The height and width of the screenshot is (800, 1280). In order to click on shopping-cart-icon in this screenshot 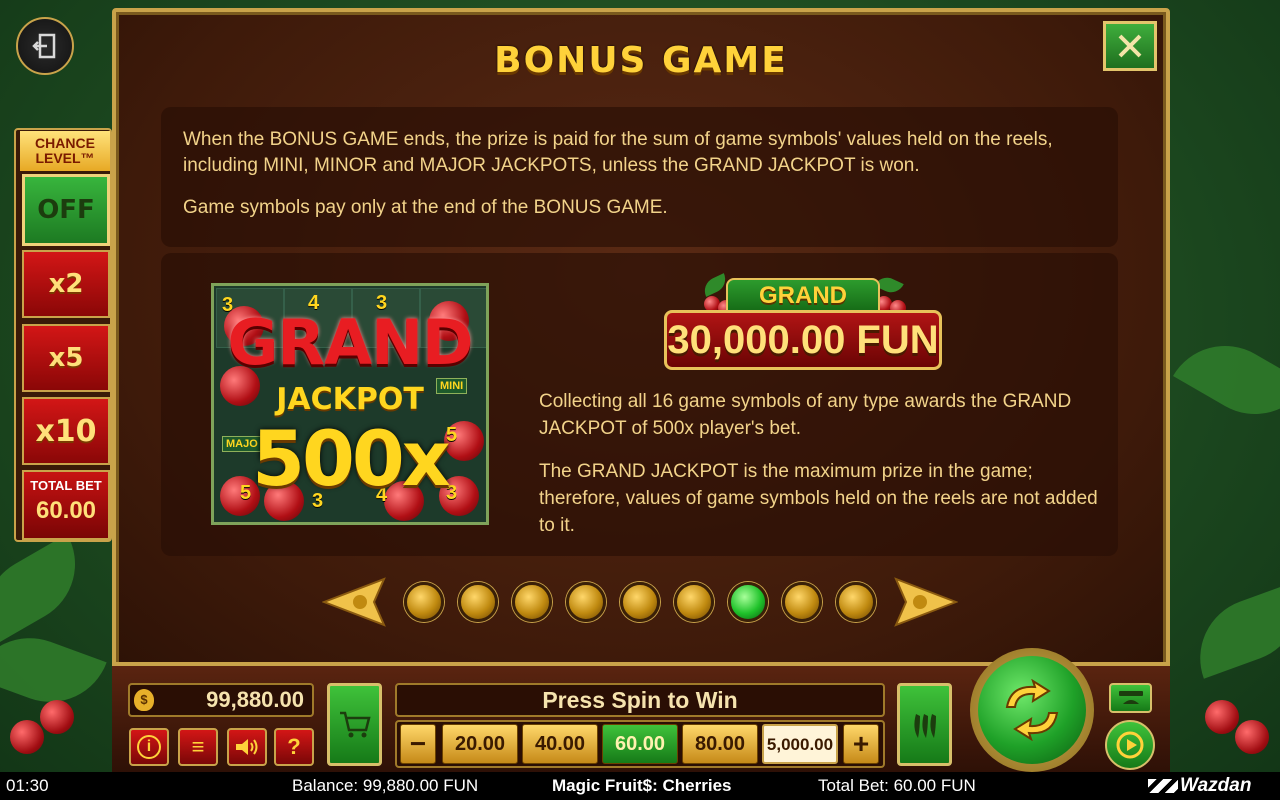, I will do `click(355, 724)`.